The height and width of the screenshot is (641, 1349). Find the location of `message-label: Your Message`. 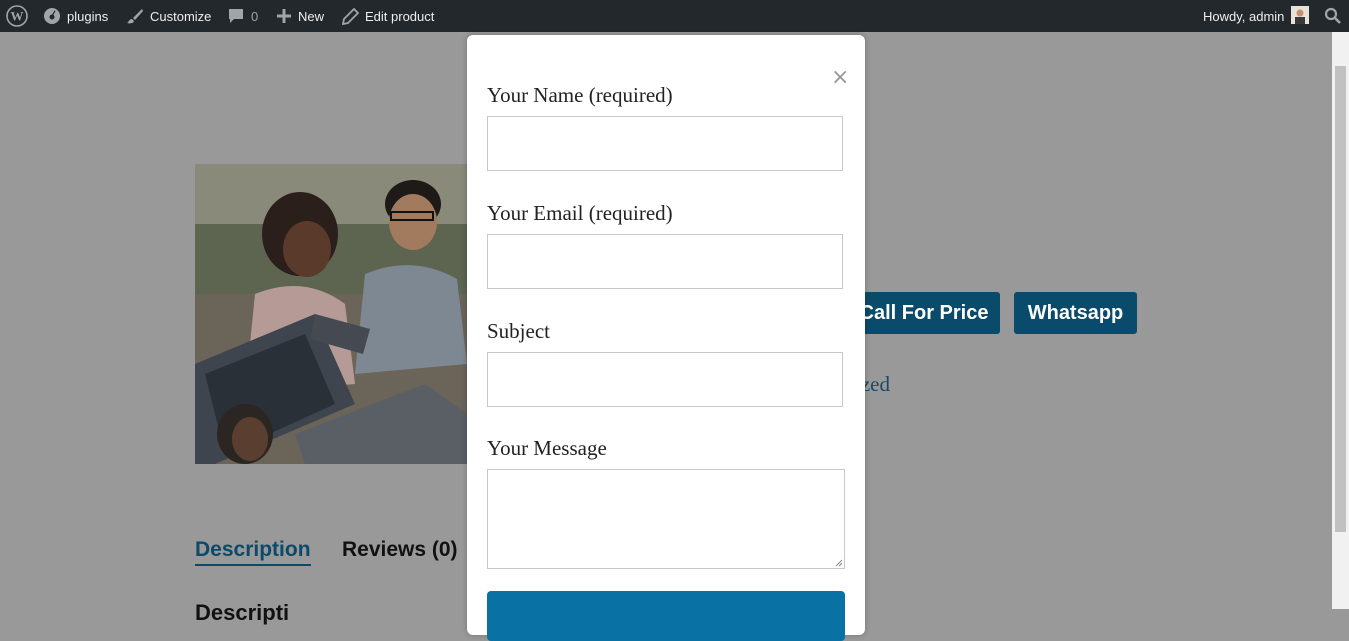

message-label: Your Message is located at coordinates (547, 448).